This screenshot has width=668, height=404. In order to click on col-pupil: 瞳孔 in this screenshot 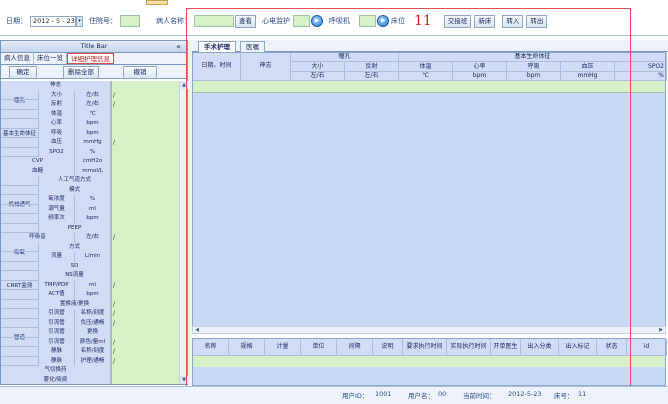, I will do `click(345, 57)`.